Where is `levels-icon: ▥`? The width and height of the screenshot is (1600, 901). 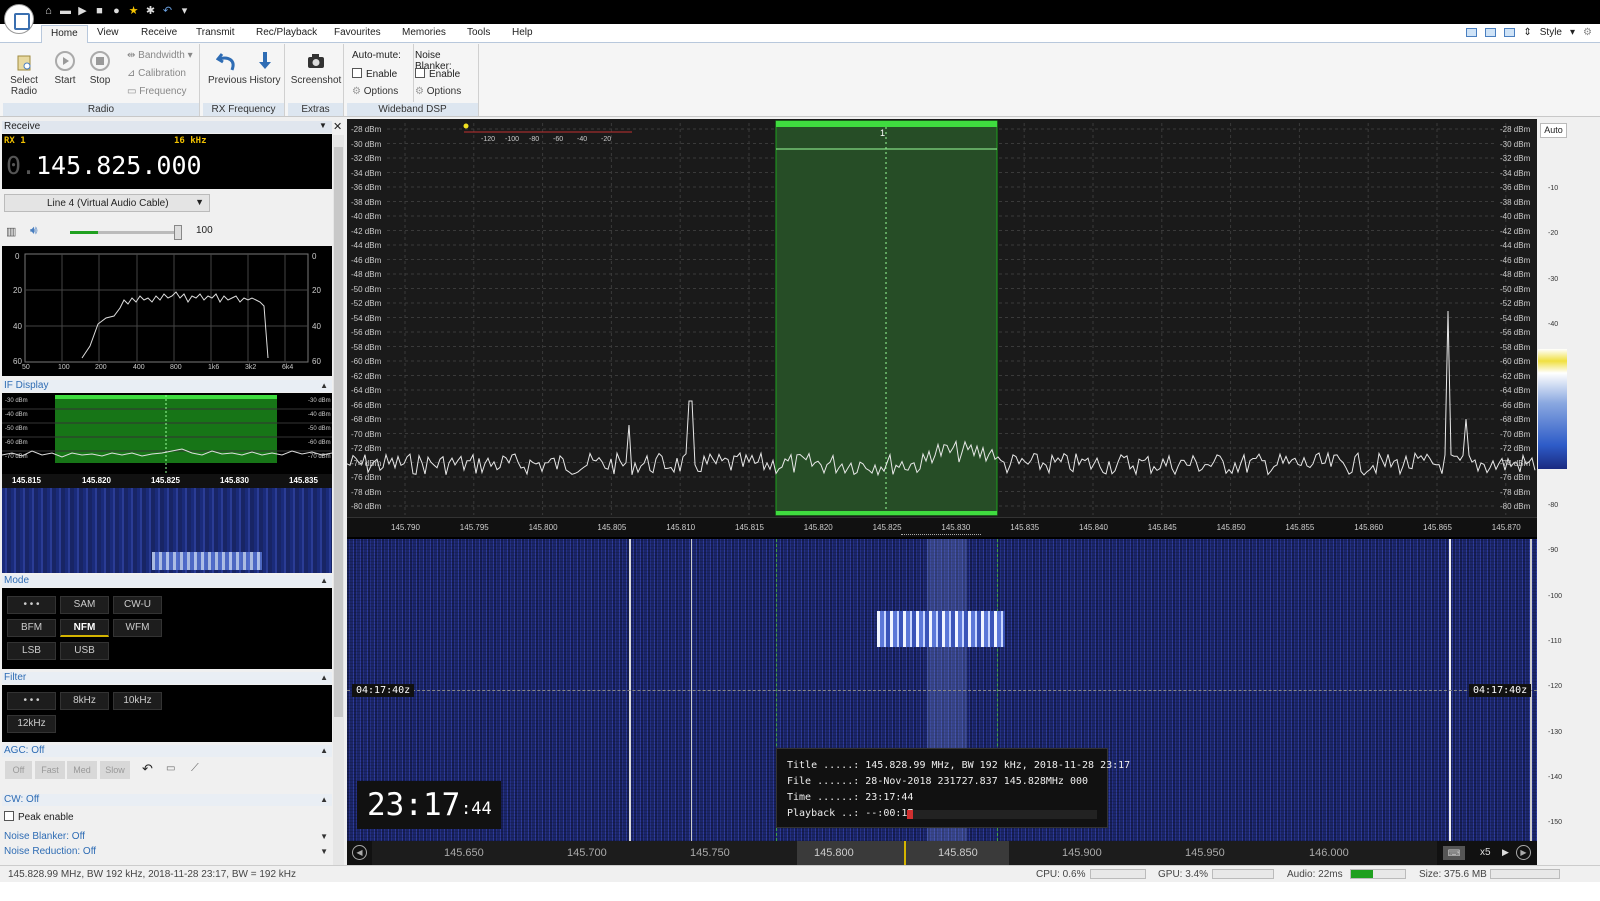 levels-icon: ▥ is located at coordinates (11, 231).